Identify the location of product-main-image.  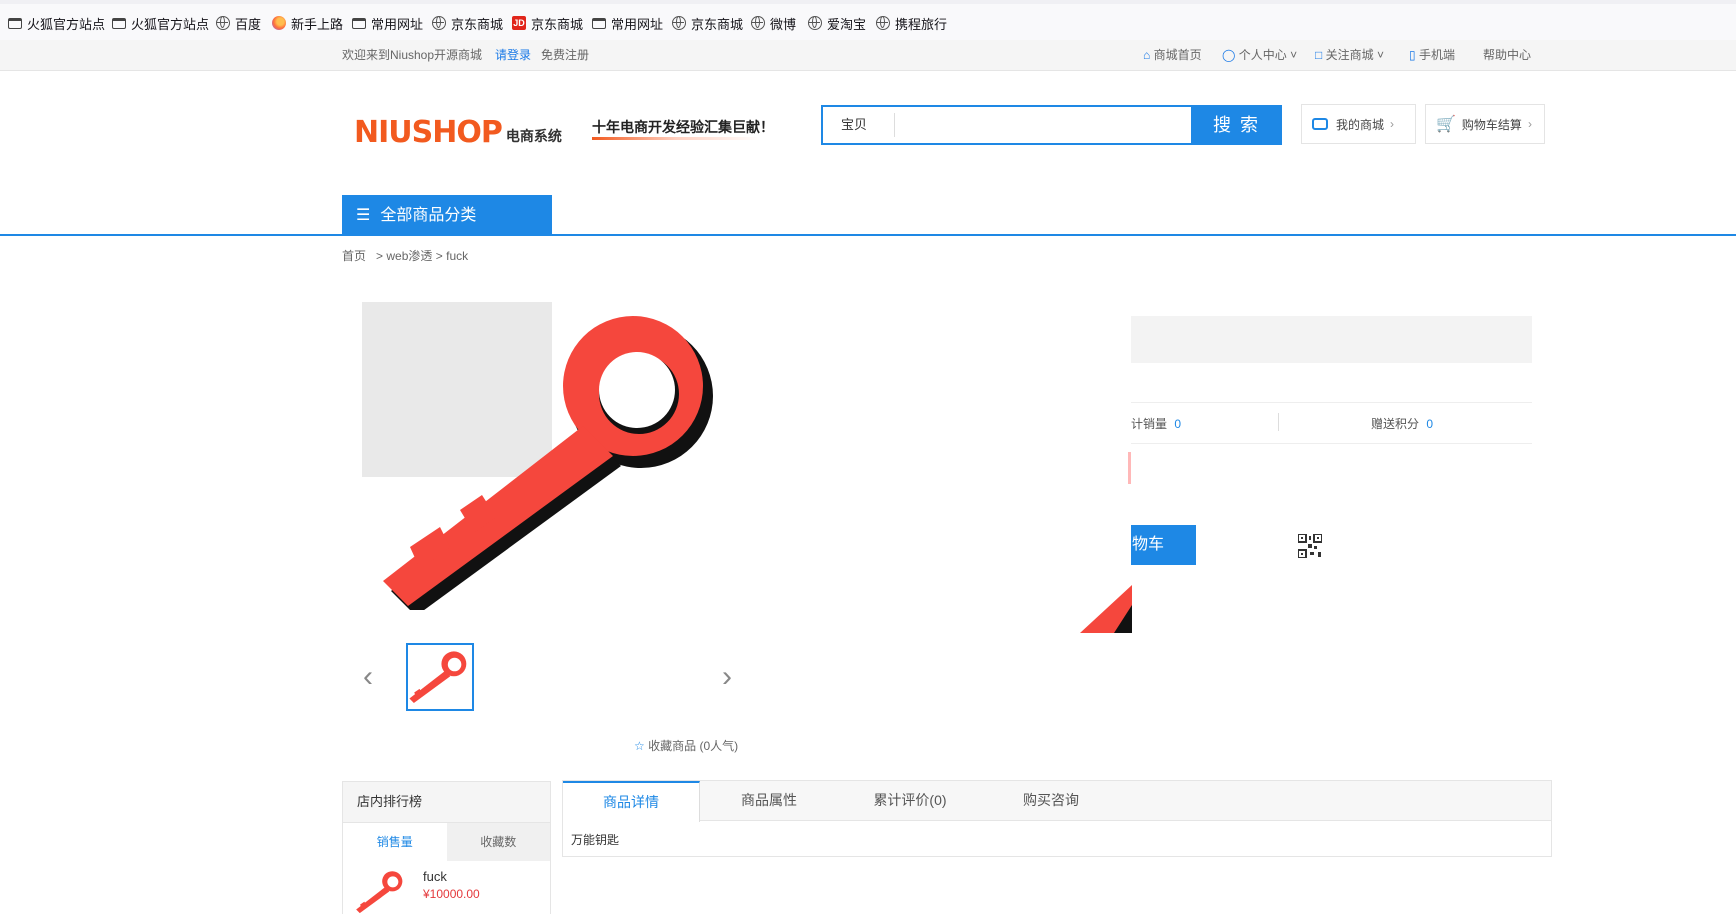
(555, 460).